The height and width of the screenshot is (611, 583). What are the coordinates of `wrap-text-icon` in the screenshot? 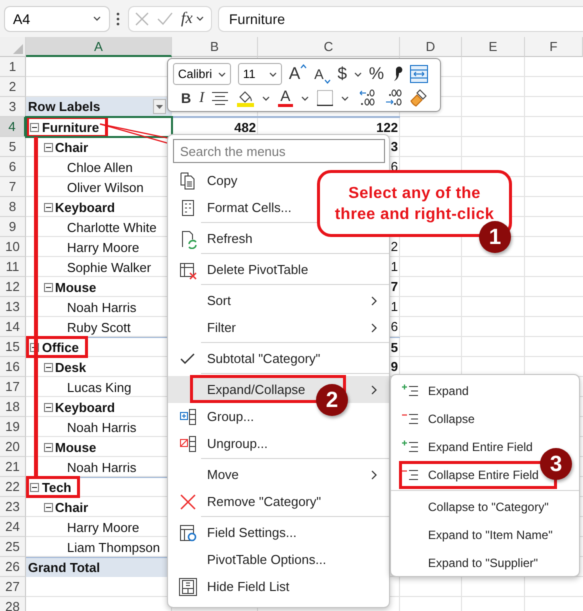 It's located at (419, 74).